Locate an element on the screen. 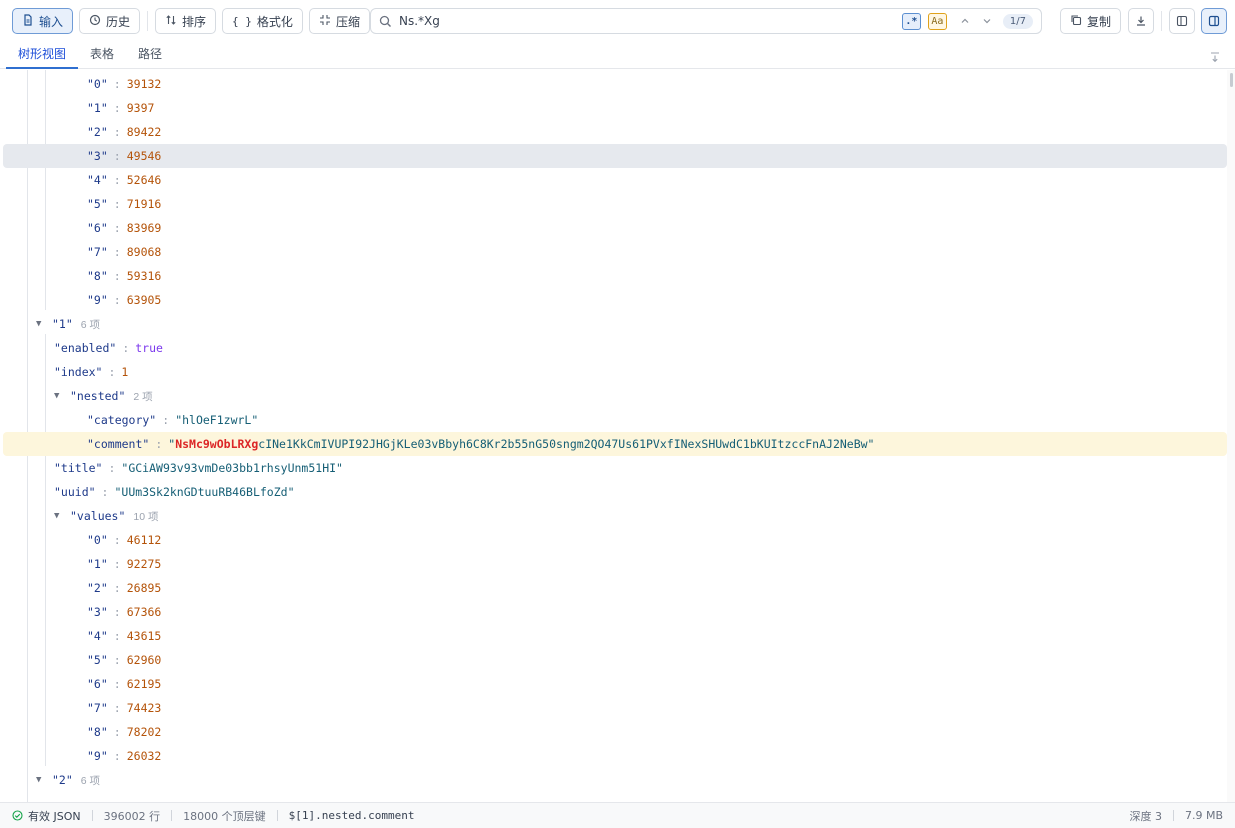  tree-leaf-row: "uuid": "UUm3Sk2knGDtuuRB46BLfoZd" is located at coordinates (613, 492).